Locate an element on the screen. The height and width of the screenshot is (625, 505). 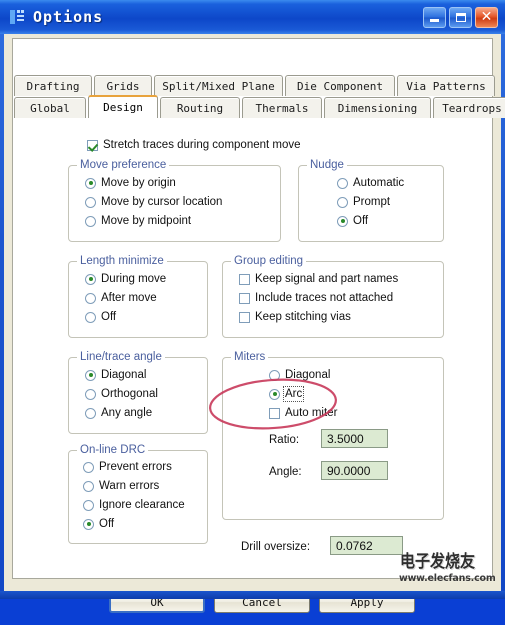
radio-nudge-off: Off is located at coordinates (352, 221).